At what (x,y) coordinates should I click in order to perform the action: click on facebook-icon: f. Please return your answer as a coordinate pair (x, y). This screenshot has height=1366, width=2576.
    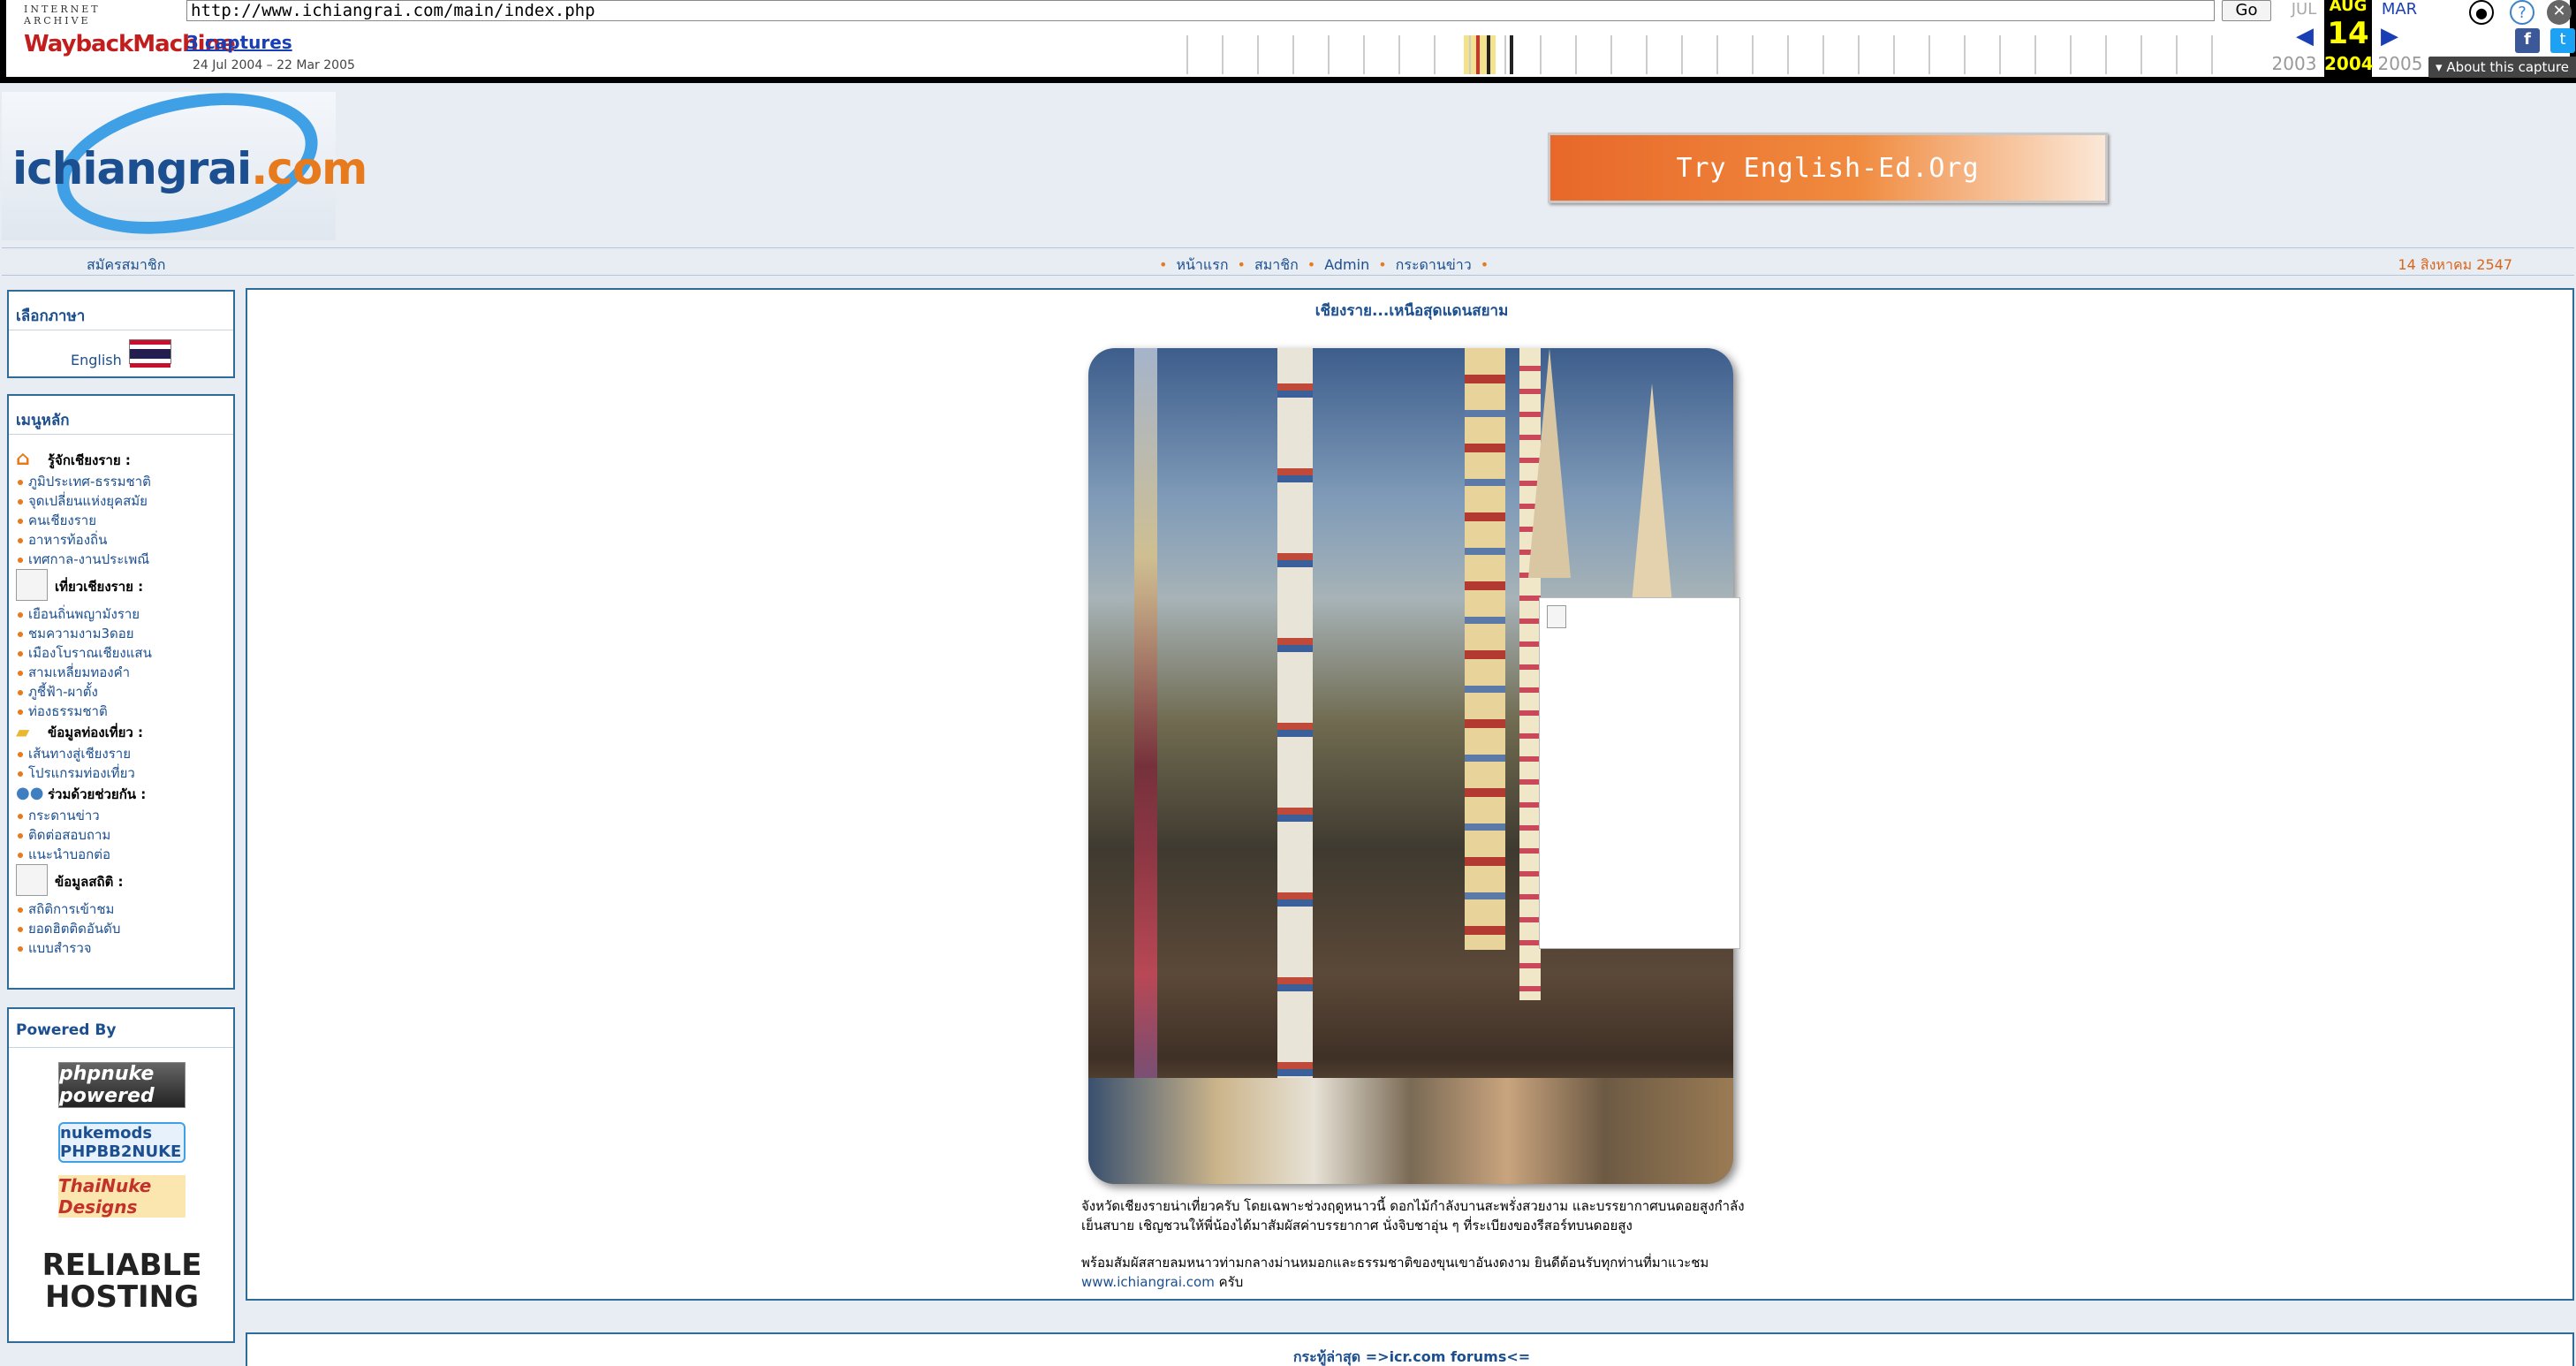
    Looking at the image, I should click on (2528, 40).